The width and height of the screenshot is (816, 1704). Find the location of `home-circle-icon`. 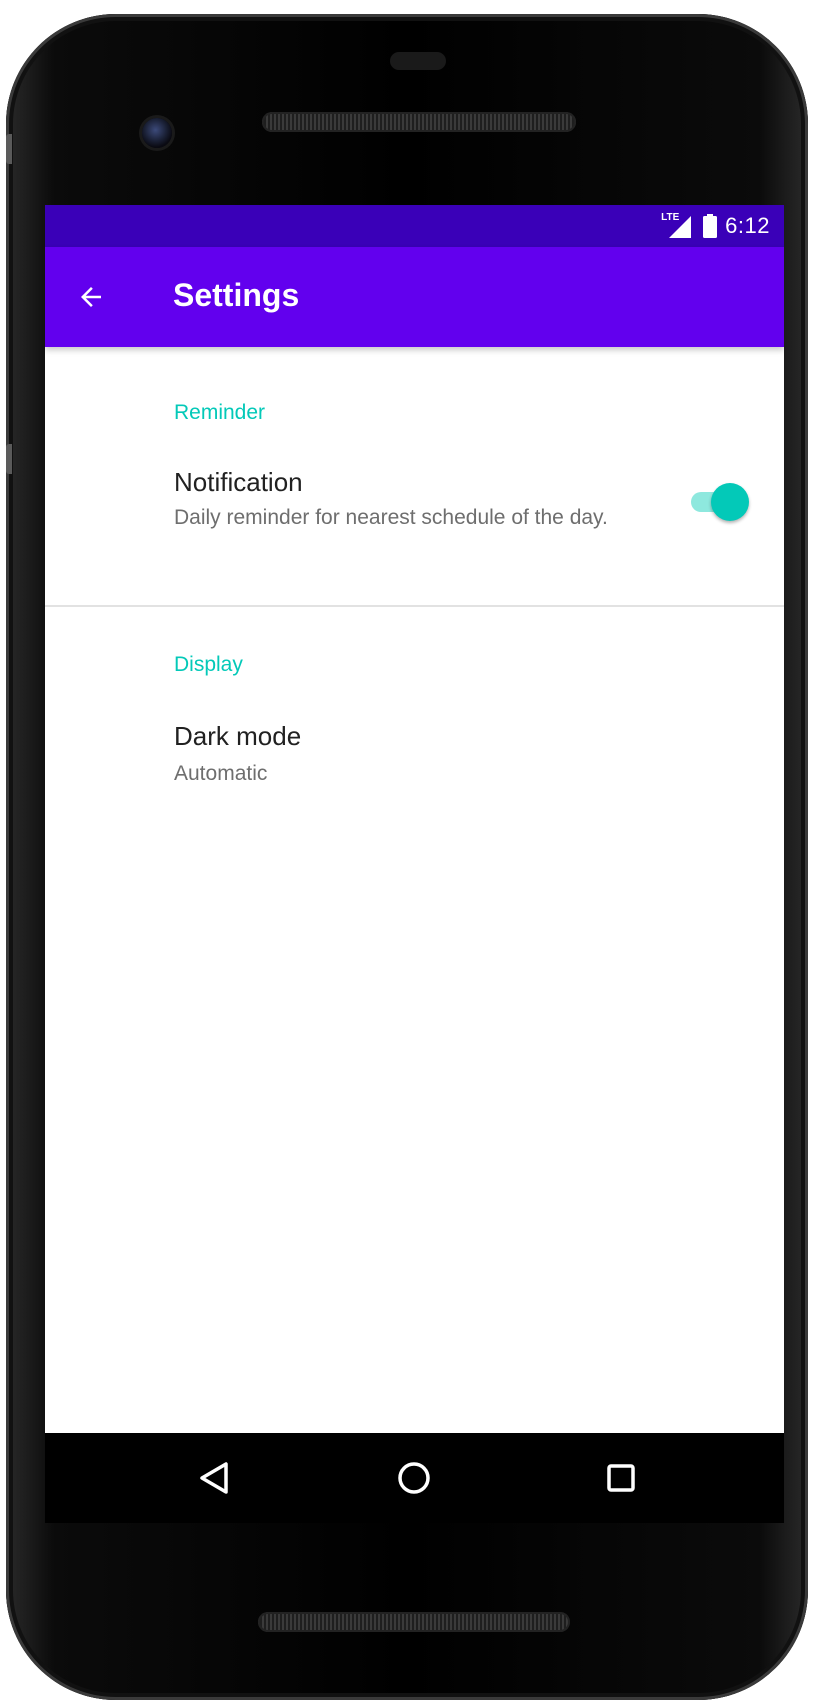

home-circle-icon is located at coordinates (414, 1478).